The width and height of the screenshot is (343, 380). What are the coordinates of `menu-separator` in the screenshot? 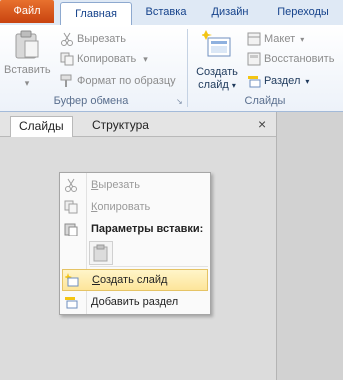 It's located at (149, 266).